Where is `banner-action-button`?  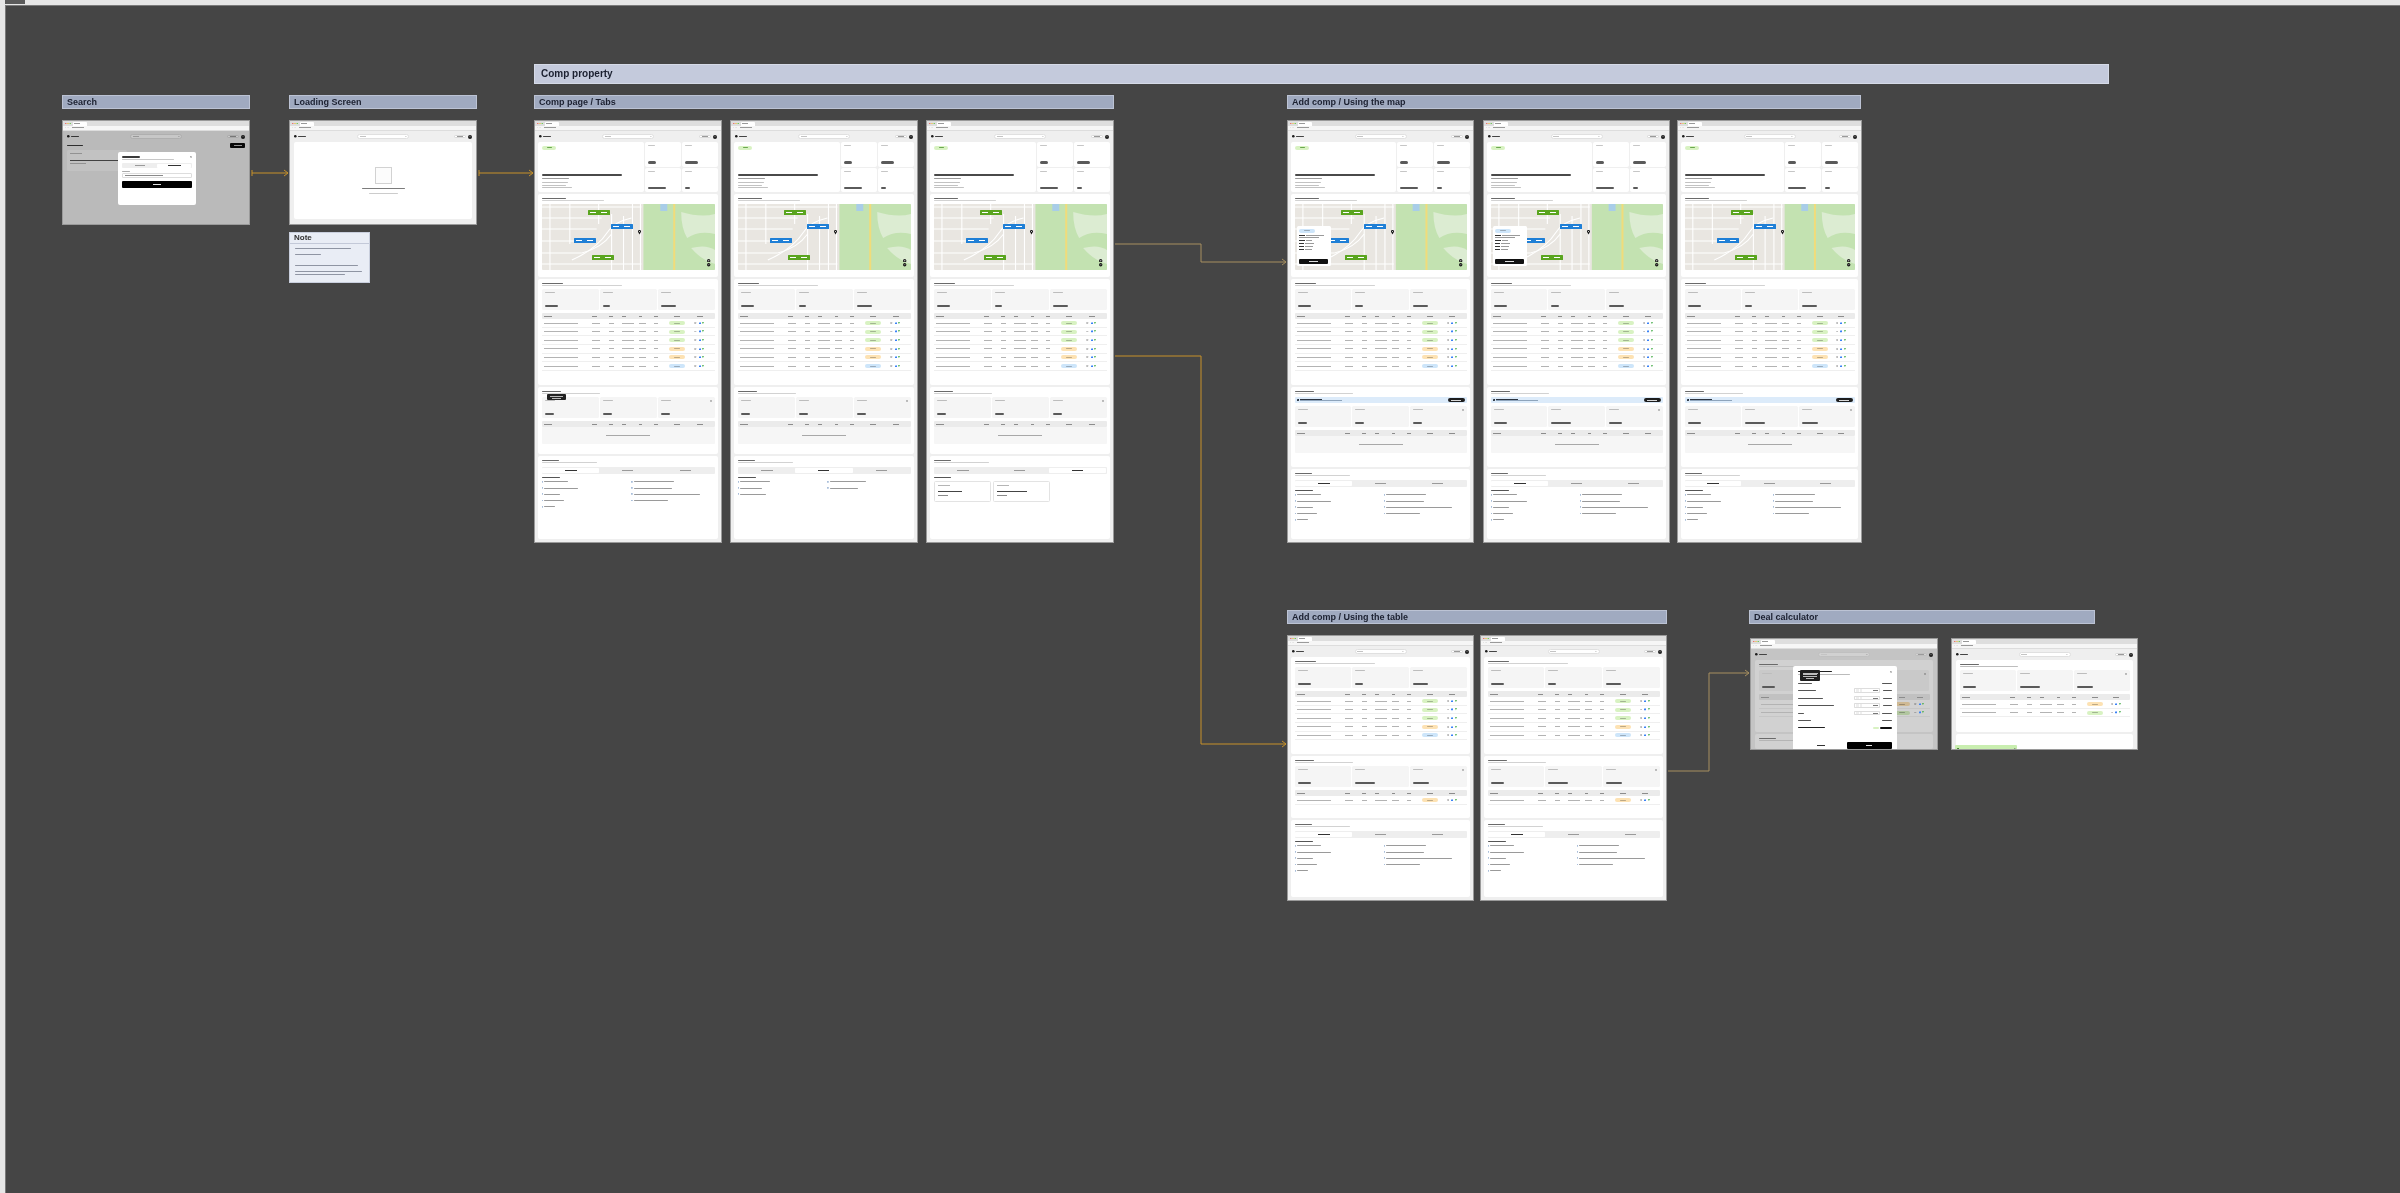
banner-action-button is located at coordinates (1844, 400).